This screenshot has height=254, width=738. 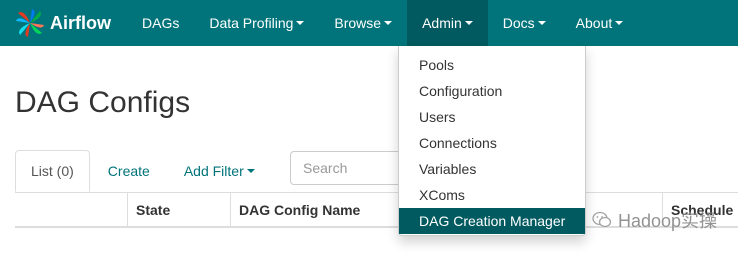 I want to click on menu-item-connections: Connections, so click(x=492, y=143).